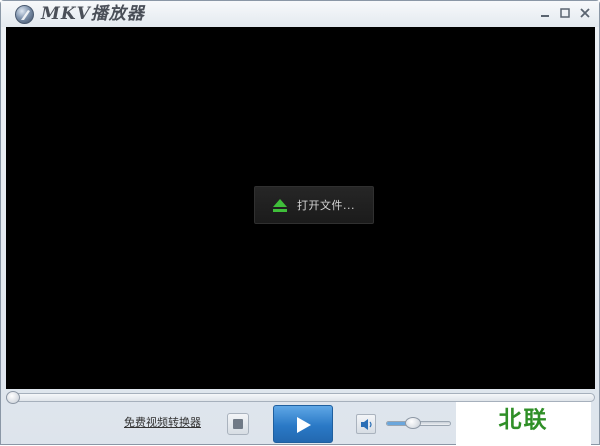 Image resolution: width=600 pixels, height=446 pixels. Describe the element at coordinates (162, 423) in the screenshot. I see `free-video-converter-link: 免费视频转换器` at that location.